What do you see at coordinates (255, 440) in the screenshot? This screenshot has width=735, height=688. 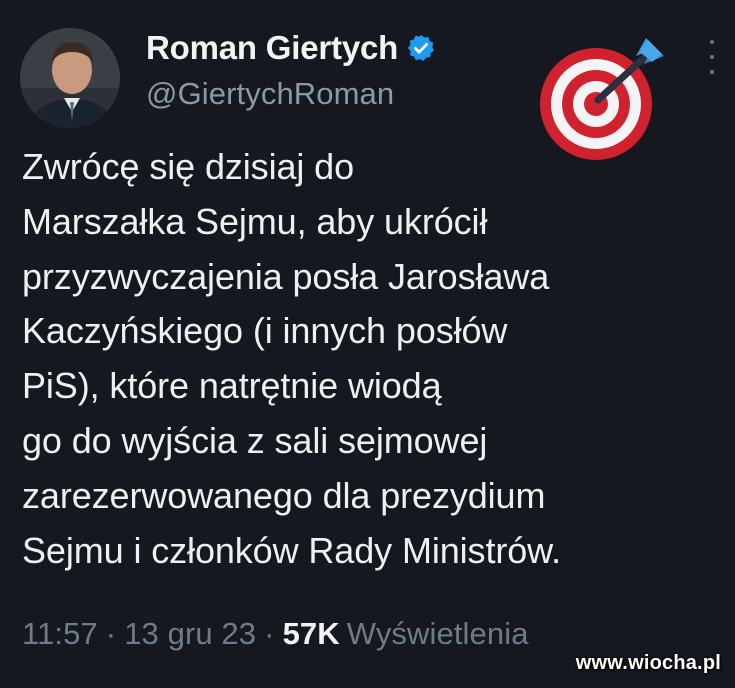 I see `tweet-text-line: go do wyjścia z sali sejmowej` at bounding box center [255, 440].